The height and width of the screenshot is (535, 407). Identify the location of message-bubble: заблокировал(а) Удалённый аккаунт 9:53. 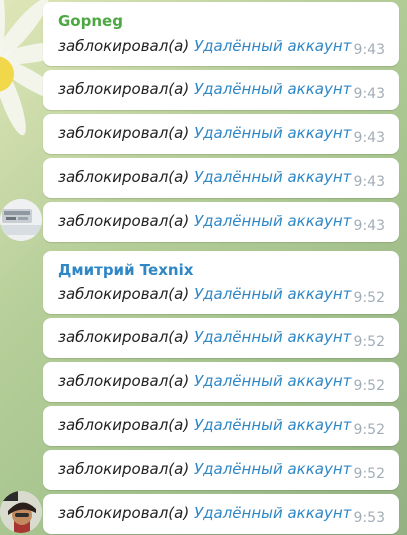
(221, 514).